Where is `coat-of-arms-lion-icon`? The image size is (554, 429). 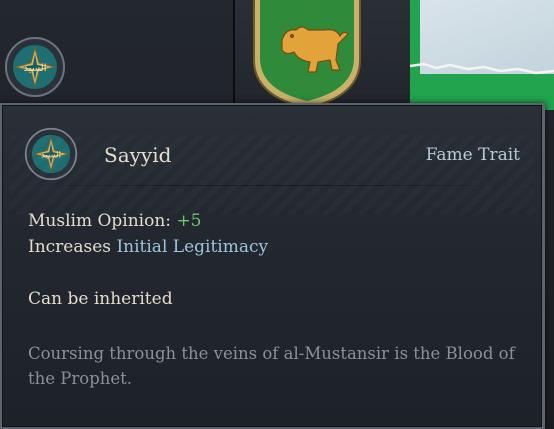
coat-of-arms-lion-icon is located at coordinates (307, 55).